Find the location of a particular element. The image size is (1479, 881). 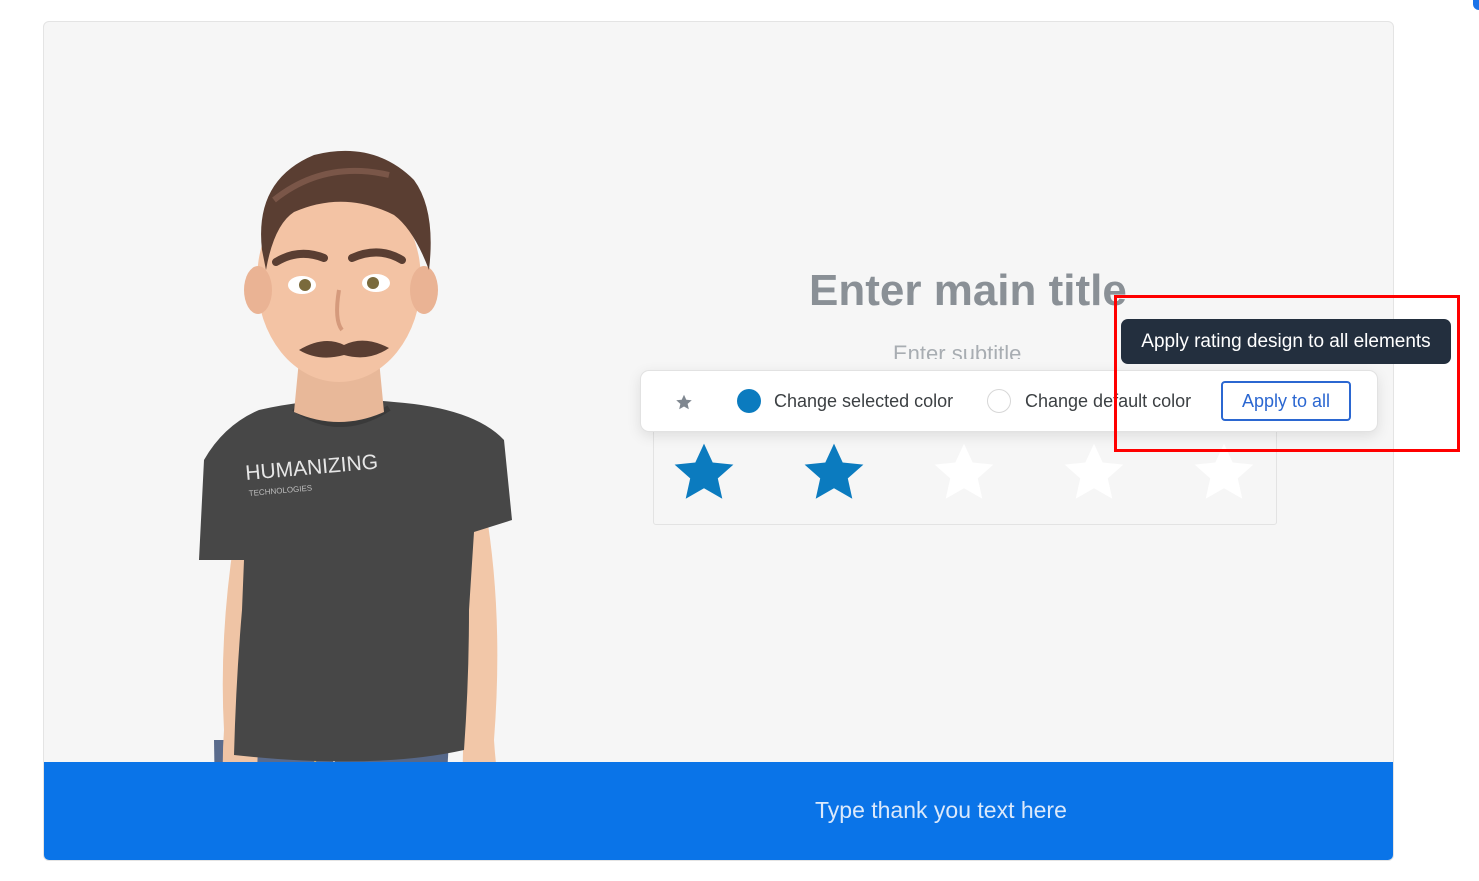

default-color-swatch is located at coordinates (999, 401).